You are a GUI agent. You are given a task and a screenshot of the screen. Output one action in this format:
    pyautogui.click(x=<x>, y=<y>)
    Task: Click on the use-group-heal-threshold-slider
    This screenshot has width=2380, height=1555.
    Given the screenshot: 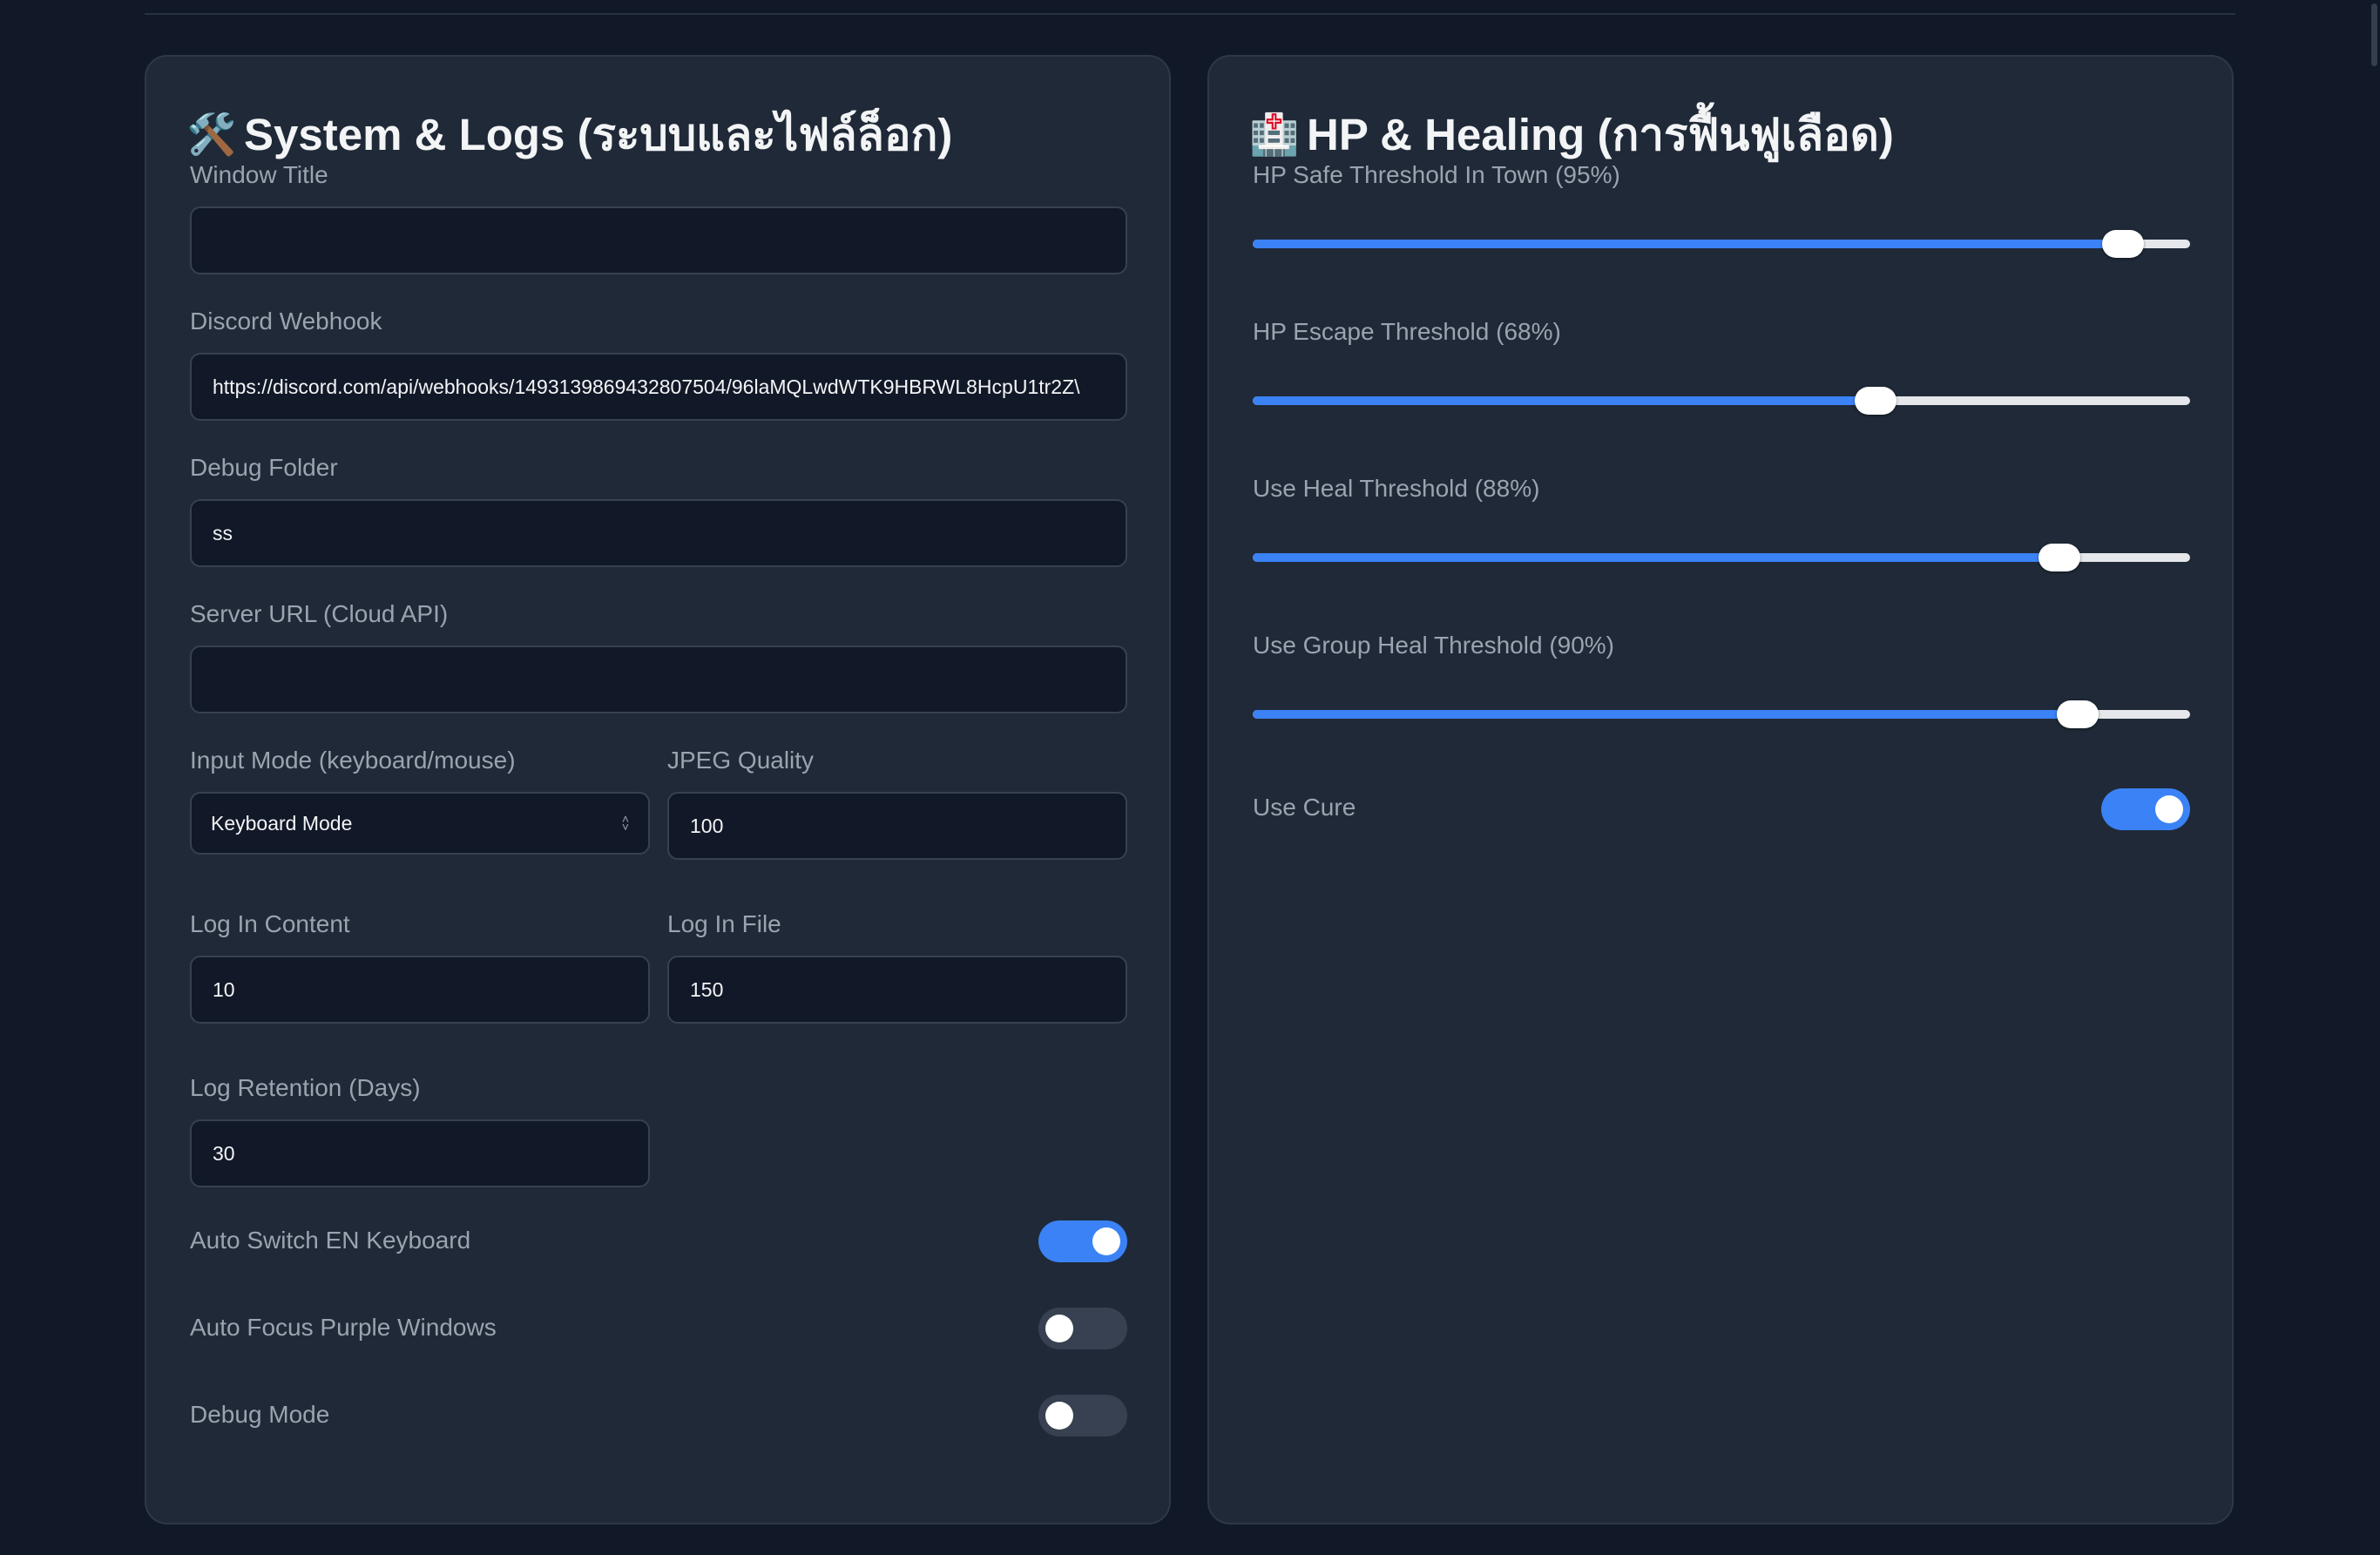 What is the action you would take?
    pyautogui.click(x=1721, y=714)
    